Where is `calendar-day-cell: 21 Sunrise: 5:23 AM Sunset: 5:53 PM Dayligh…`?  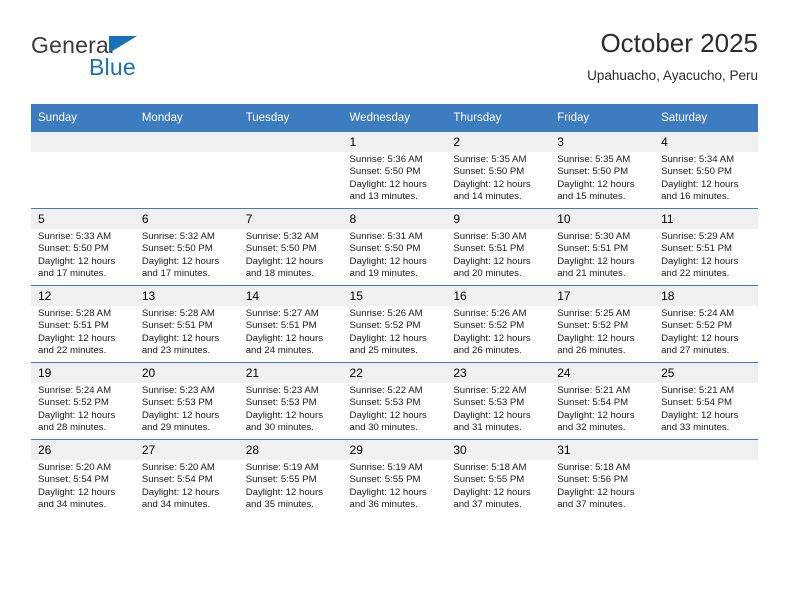 calendar-day-cell: 21 Sunrise: 5:23 AM Sunset: 5:53 PM Dayligh… is located at coordinates (290, 401).